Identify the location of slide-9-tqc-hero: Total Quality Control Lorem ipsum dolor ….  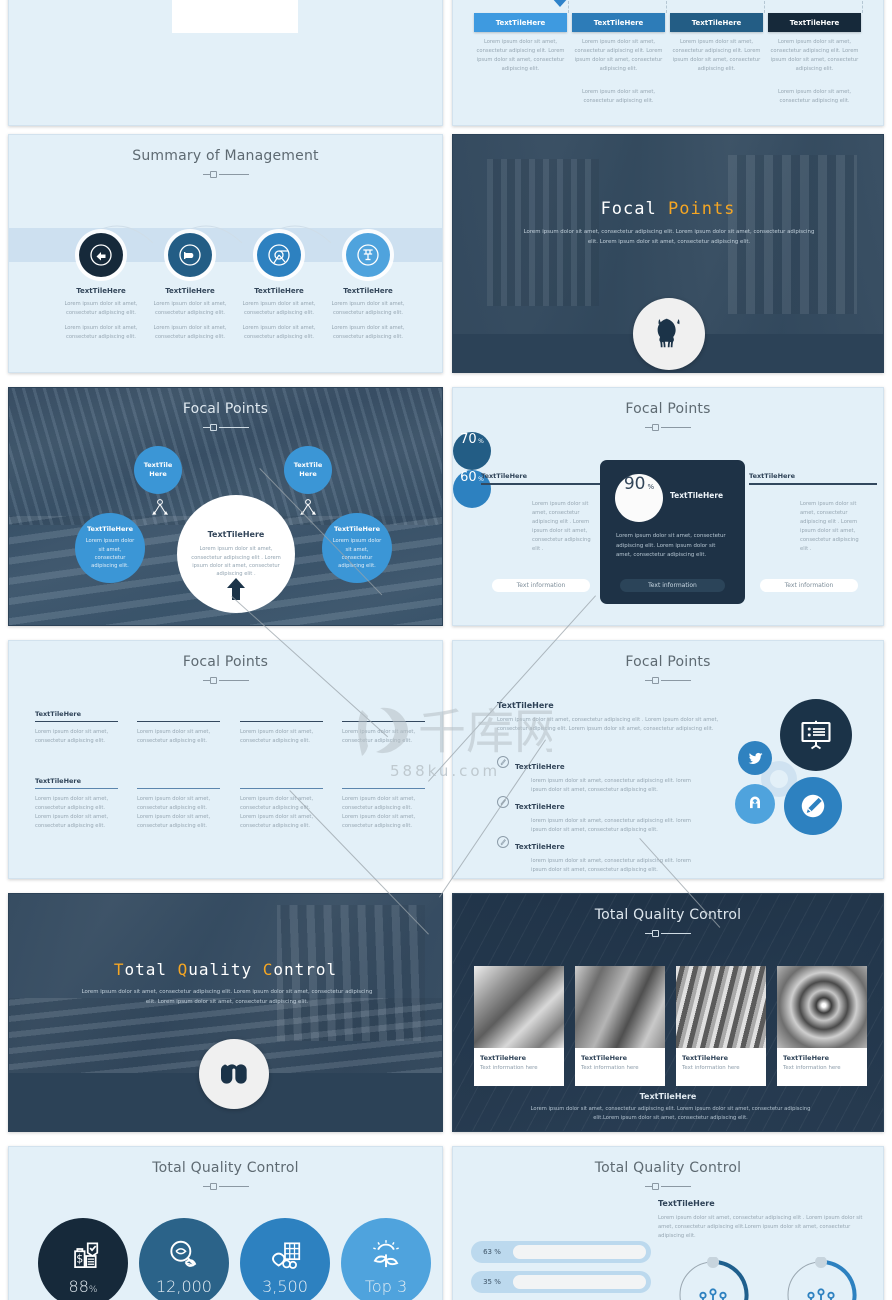
(225, 1012).